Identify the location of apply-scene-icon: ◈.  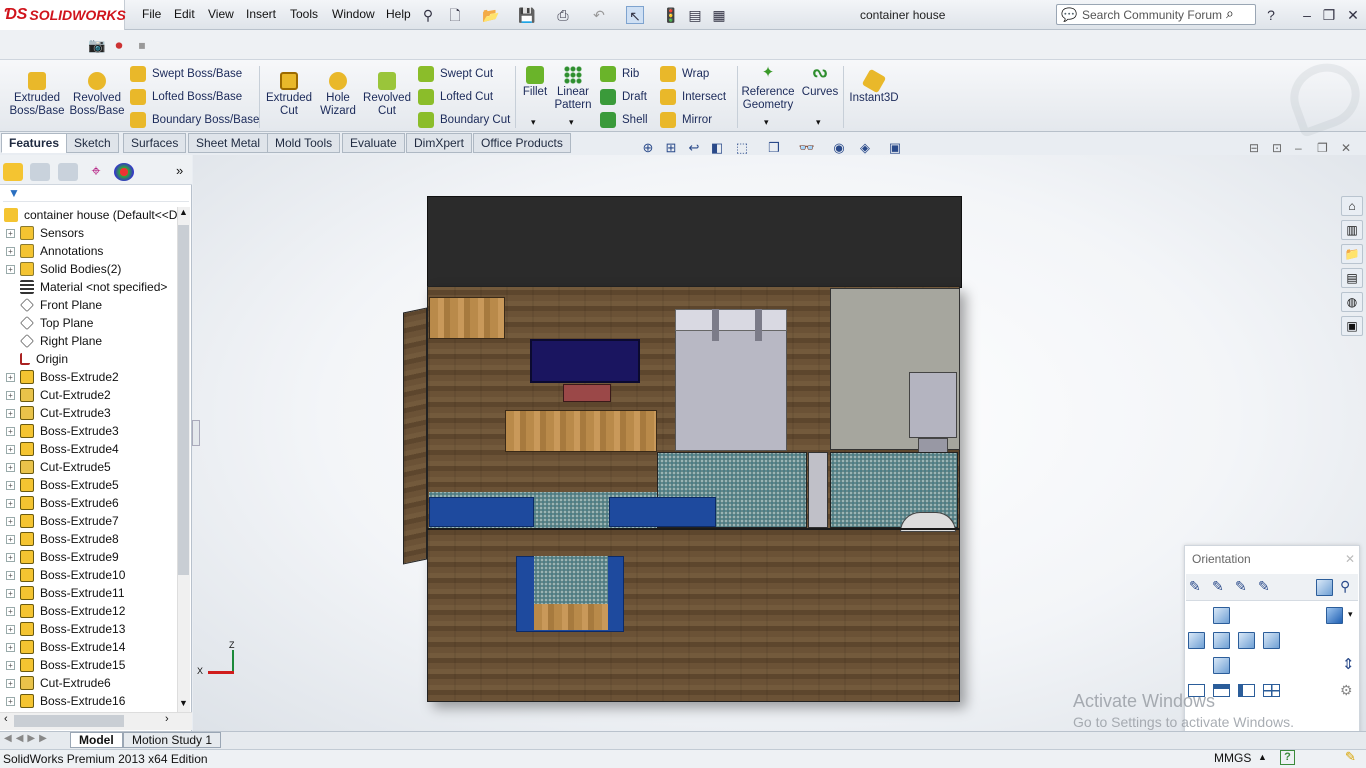
(865, 148).